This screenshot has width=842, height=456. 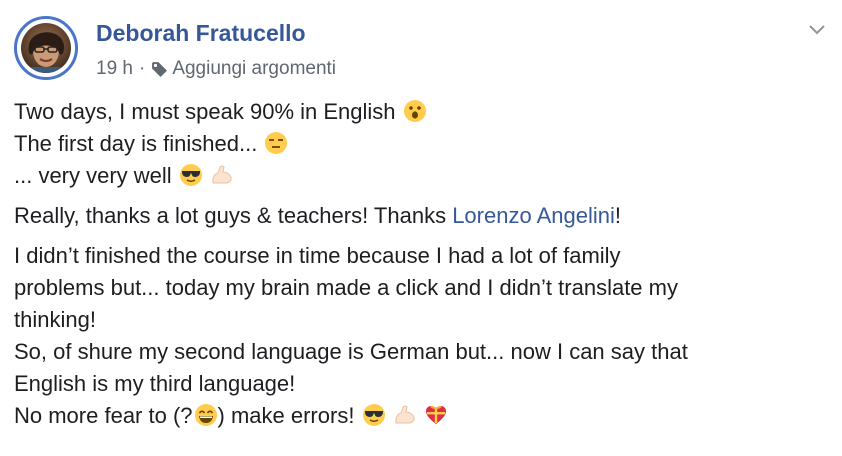 What do you see at coordinates (155, 383) in the screenshot?
I see `post-text-line: English is my third language!` at bounding box center [155, 383].